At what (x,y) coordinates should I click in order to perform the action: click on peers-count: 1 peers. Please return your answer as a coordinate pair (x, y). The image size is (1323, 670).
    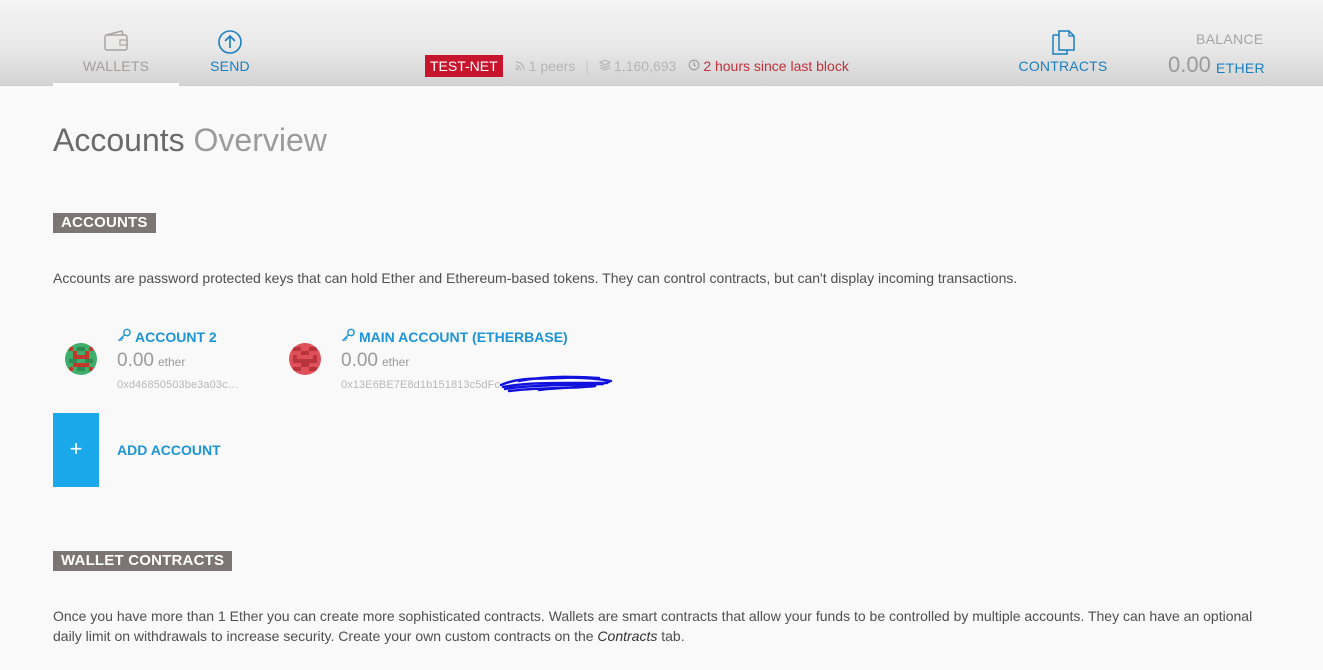
    Looking at the image, I should click on (552, 65).